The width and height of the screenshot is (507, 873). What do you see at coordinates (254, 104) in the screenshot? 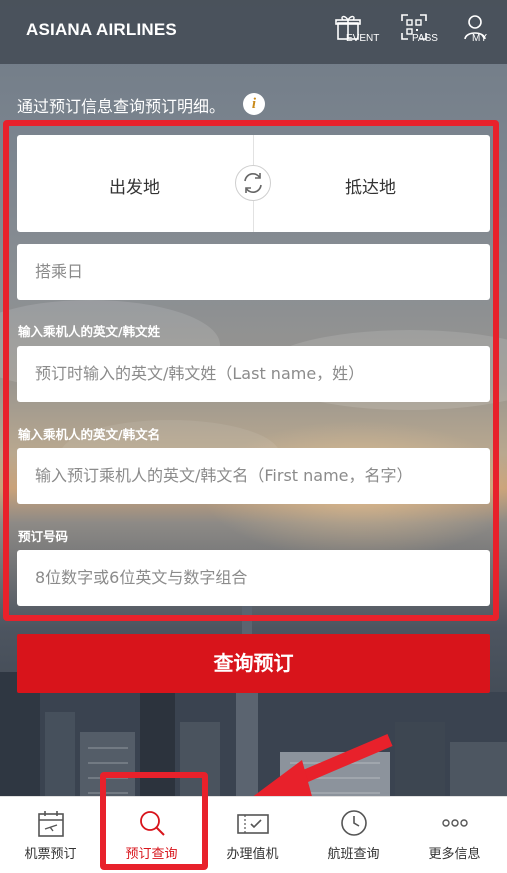
I see `info-icon: i` at bounding box center [254, 104].